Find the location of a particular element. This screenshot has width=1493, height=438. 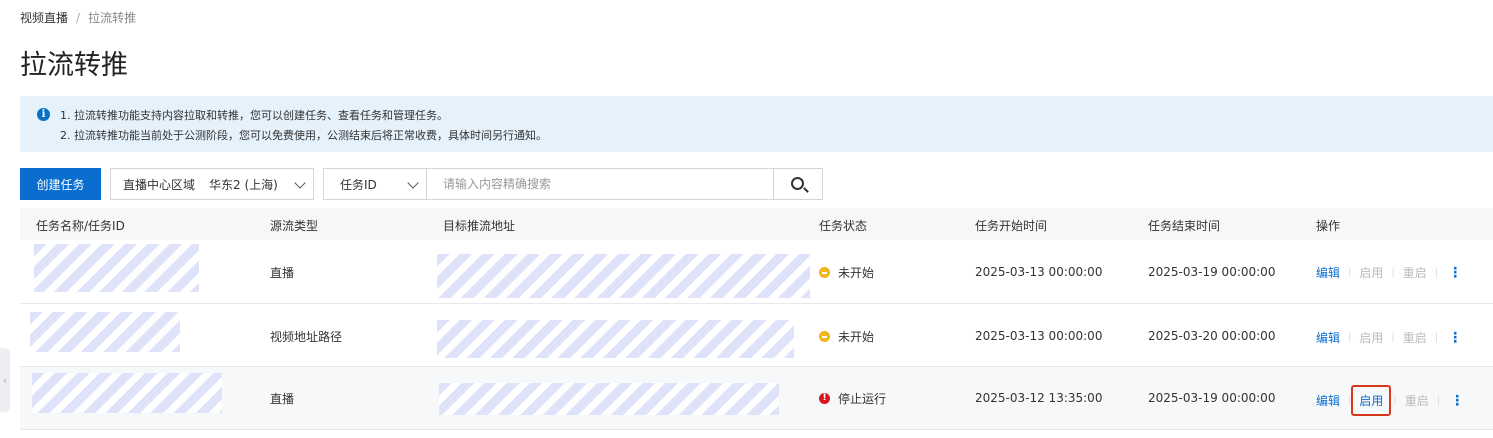

create-task-button: 创建任务 is located at coordinates (60, 184).